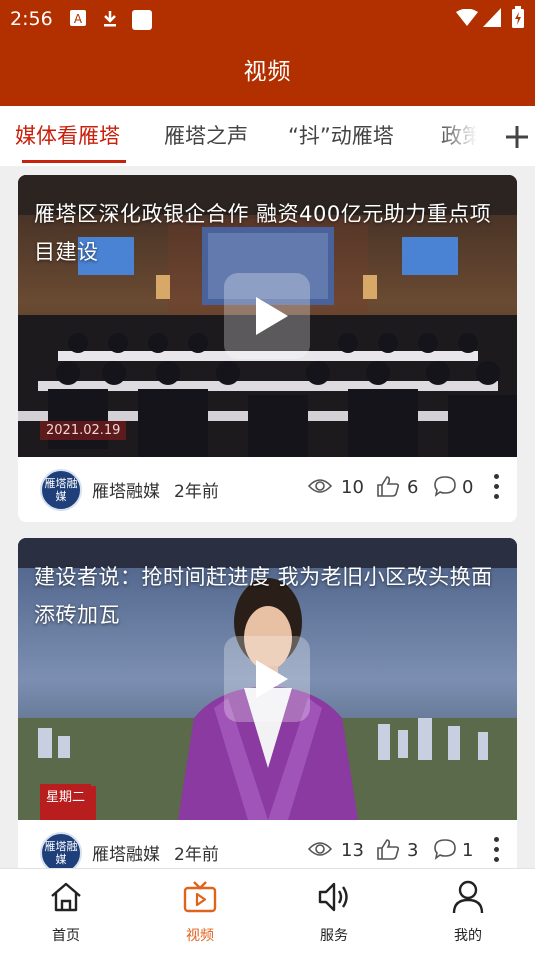 Image resolution: width=535 pixels, height=953 pixels. I want to click on view-count: 10, so click(352, 487).